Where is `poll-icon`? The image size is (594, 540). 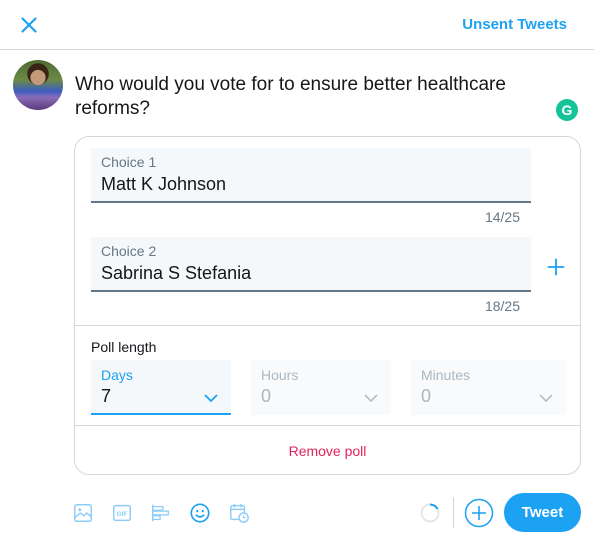 poll-icon is located at coordinates (161, 513).